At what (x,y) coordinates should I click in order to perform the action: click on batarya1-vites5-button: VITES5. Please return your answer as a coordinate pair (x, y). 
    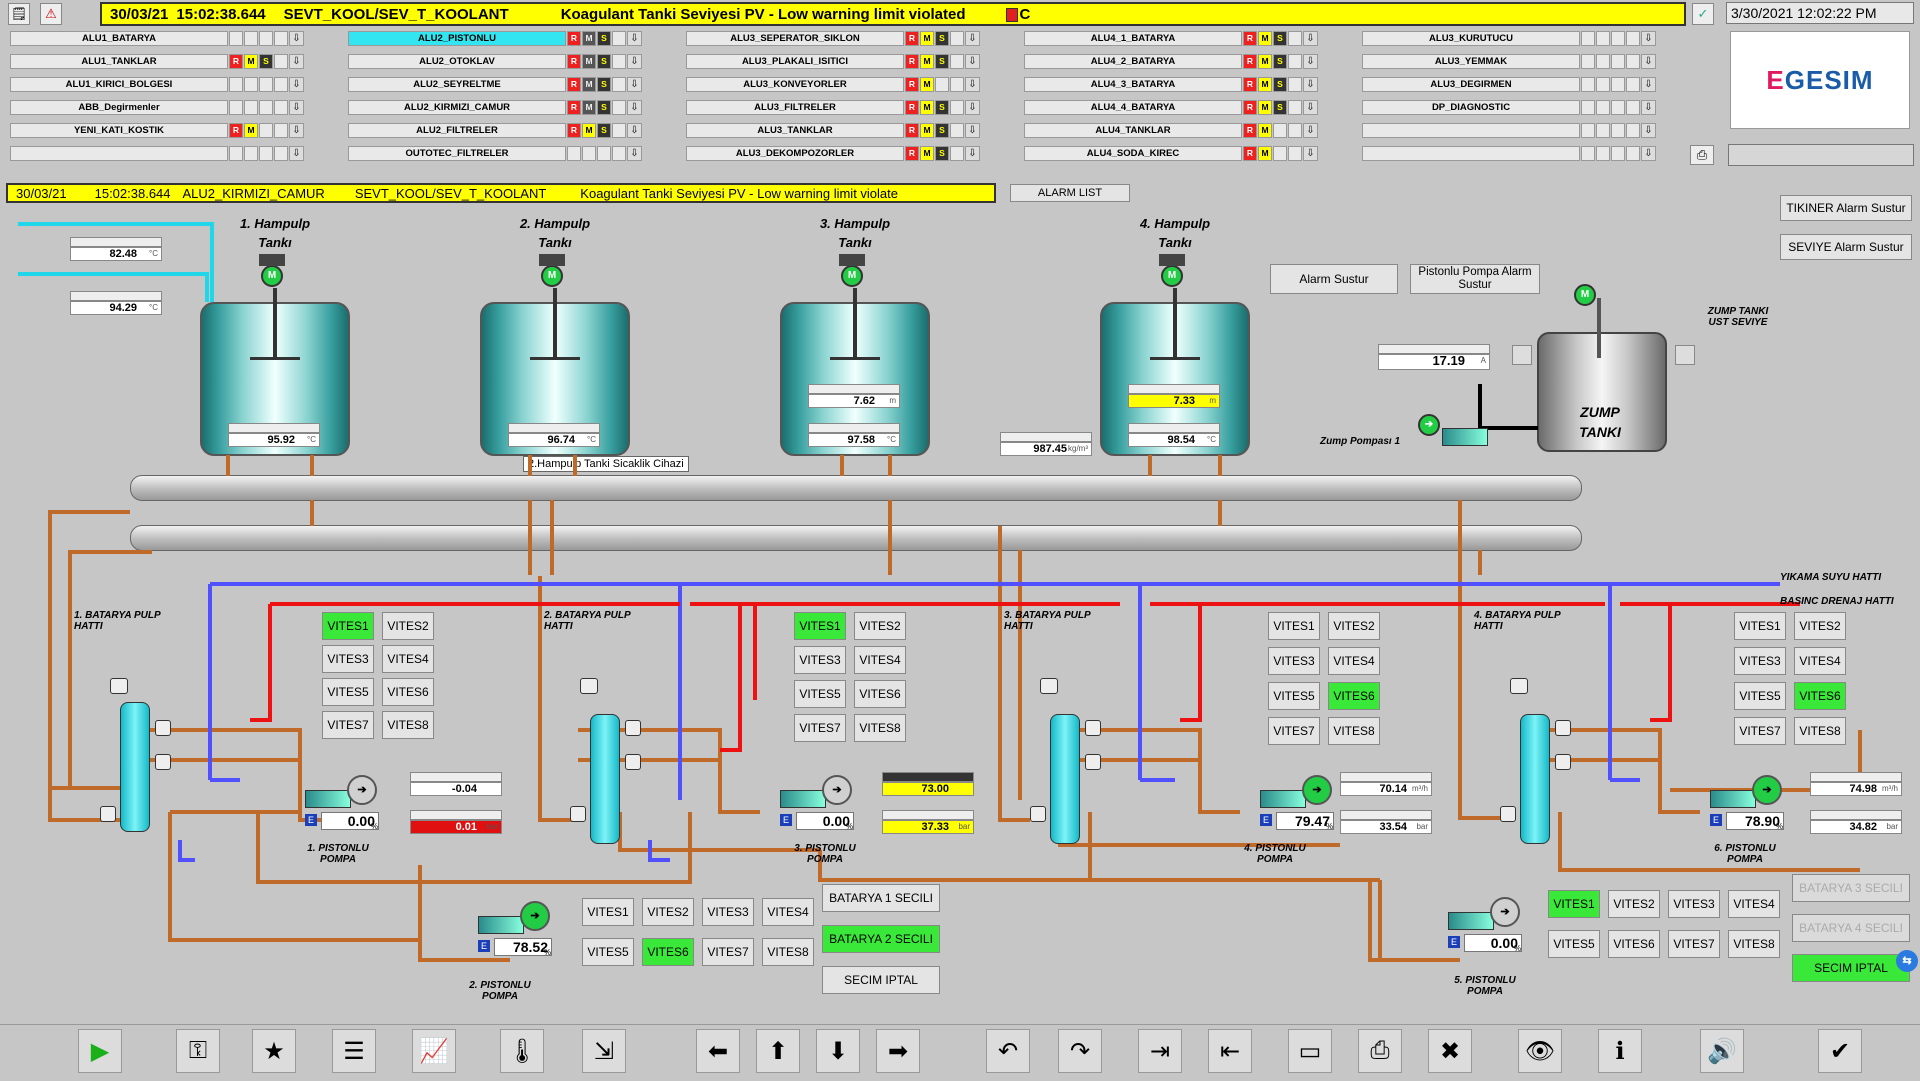
    Looking at the image, I should click on (348, 692).